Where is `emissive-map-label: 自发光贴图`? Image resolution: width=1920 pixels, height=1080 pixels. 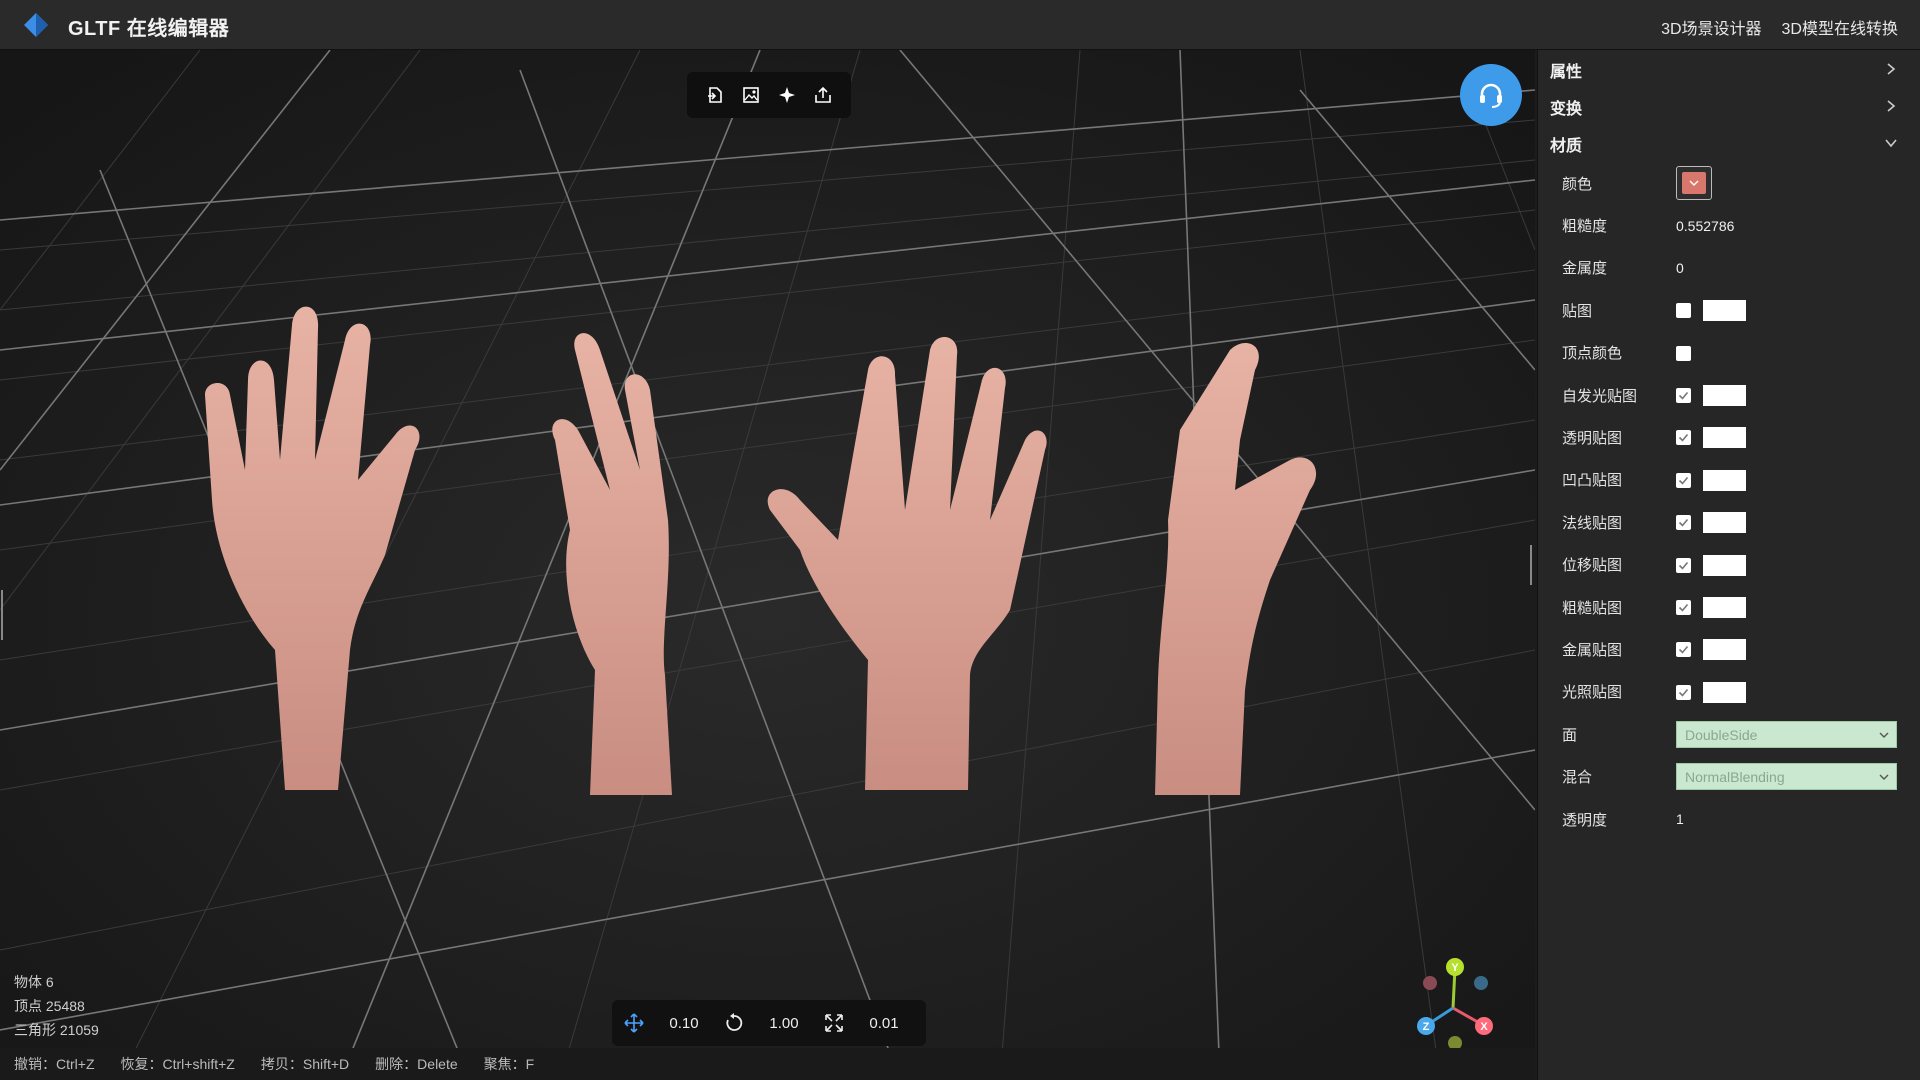
emissive-map-label: 自发光贴图 is located at coordinates (1600, 396).